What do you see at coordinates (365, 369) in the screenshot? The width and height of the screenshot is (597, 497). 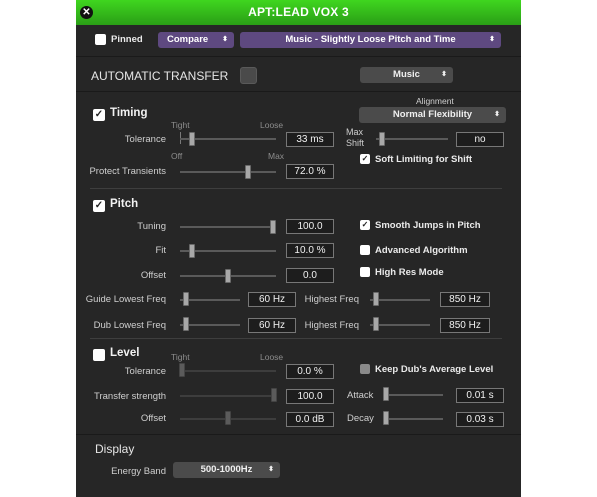 I see `keep-average-level-checkbox` at bounding box center [365, 369].